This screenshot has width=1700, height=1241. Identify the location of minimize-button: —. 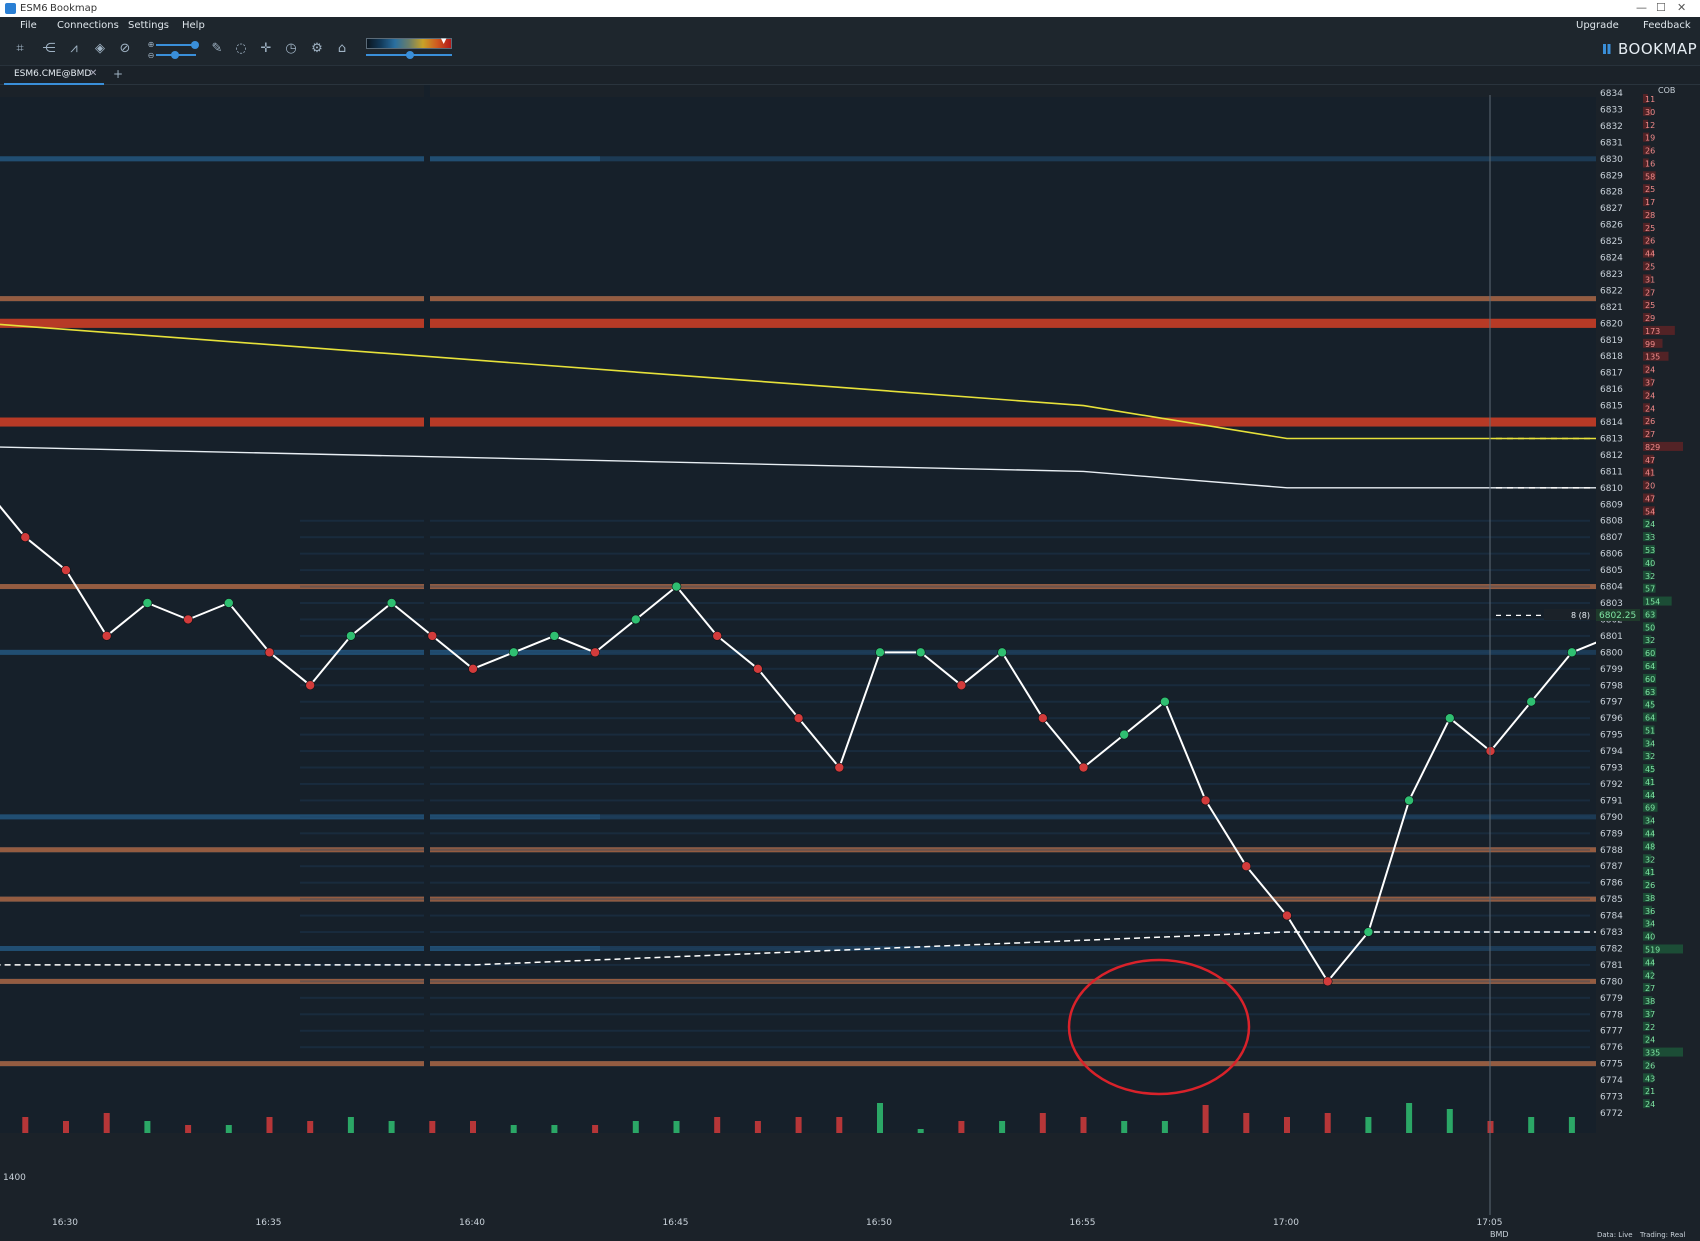
(1641, 7).